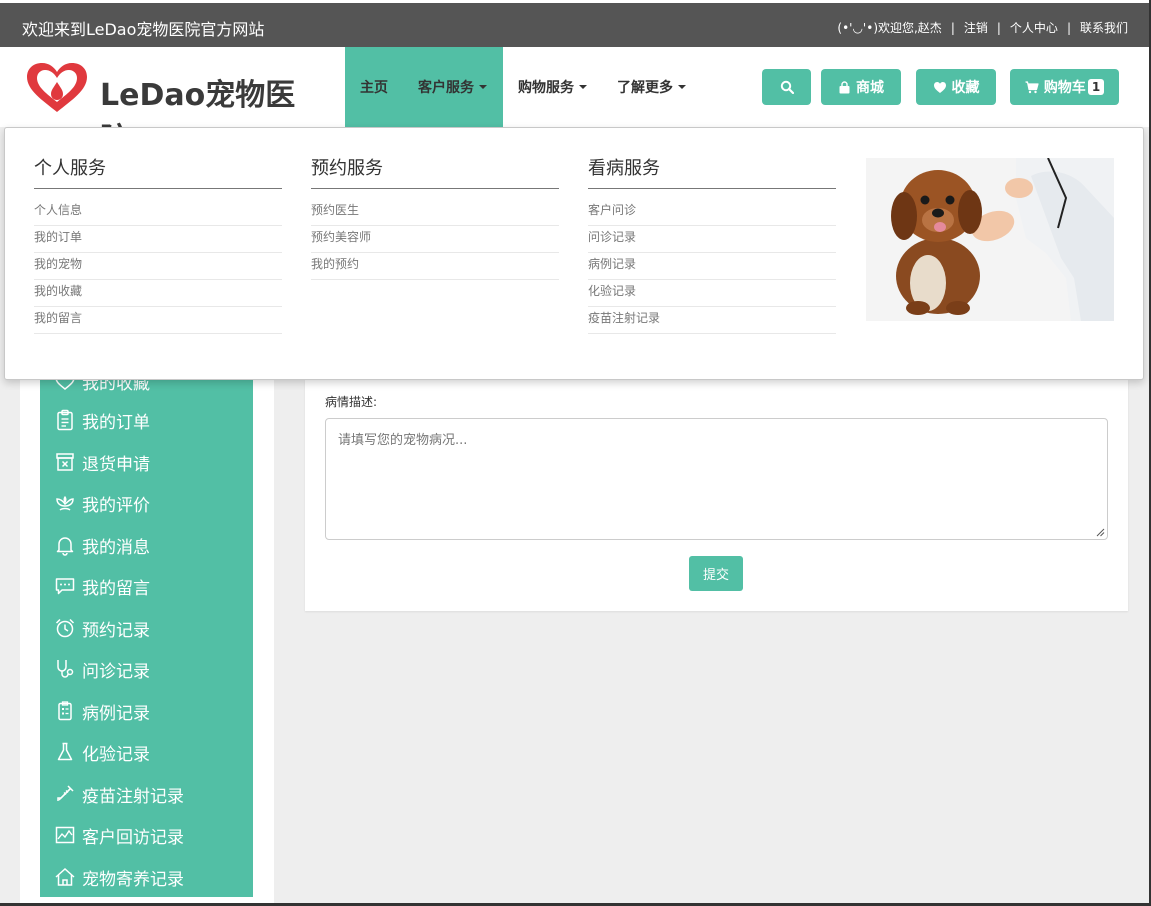 Image resolution: width=1151 pixels, height=906 pixels. I want to click on sidebar-item-boarding: 宠物寄养记录, so click(119, 877).